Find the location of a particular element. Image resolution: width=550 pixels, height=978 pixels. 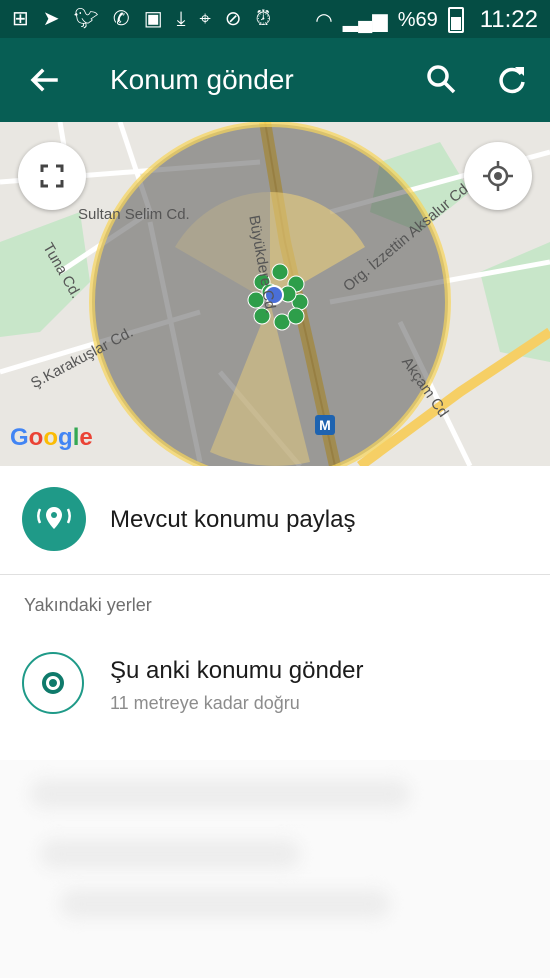

search-icon is located at coordinates (441, 79).